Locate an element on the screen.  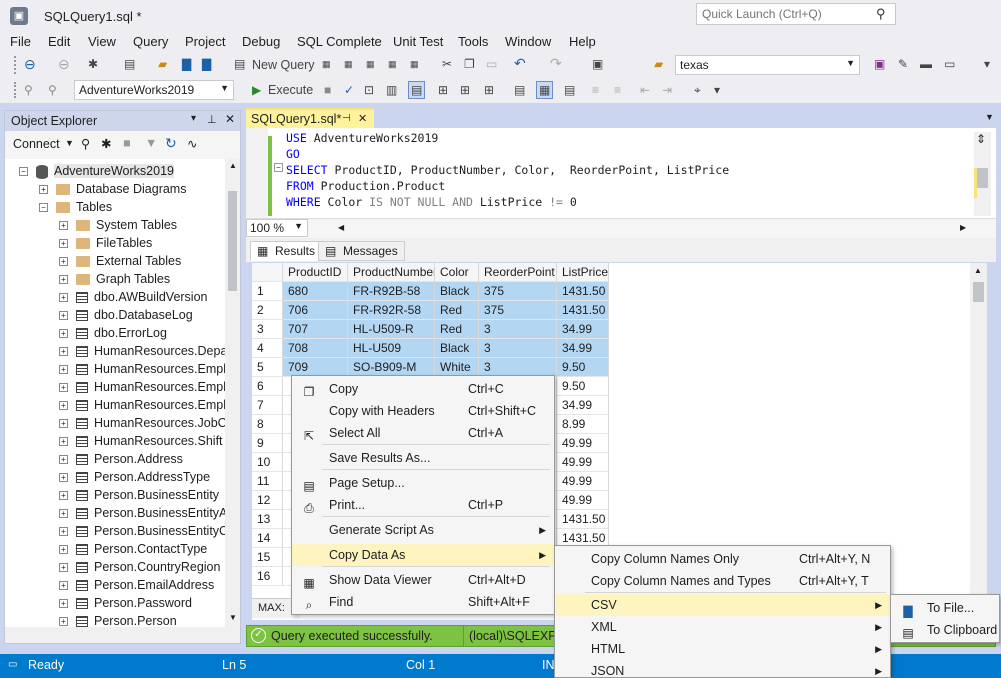
grid-cell: HL-U509-R is located at coordinates (391, 329).